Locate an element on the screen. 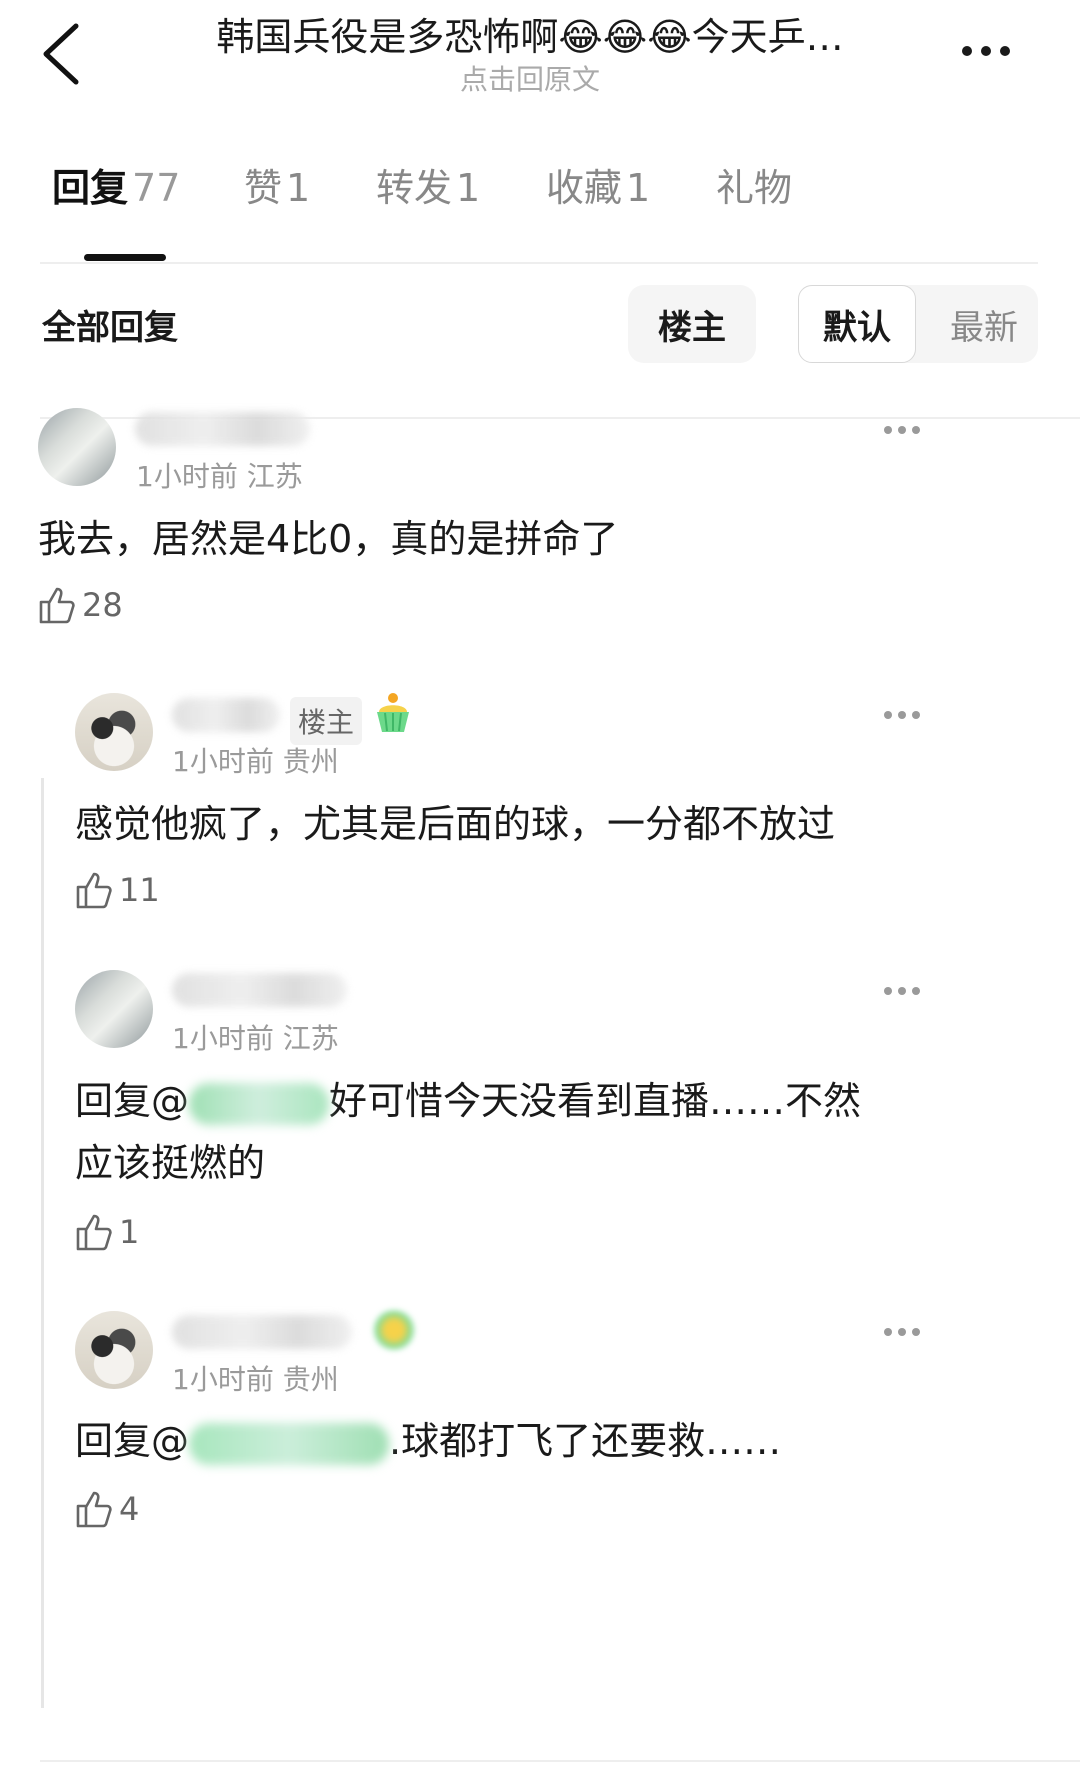 The image size is (1080, 1766). back-to-original-link: 点击回原文 is located at coordinates (530, 78).